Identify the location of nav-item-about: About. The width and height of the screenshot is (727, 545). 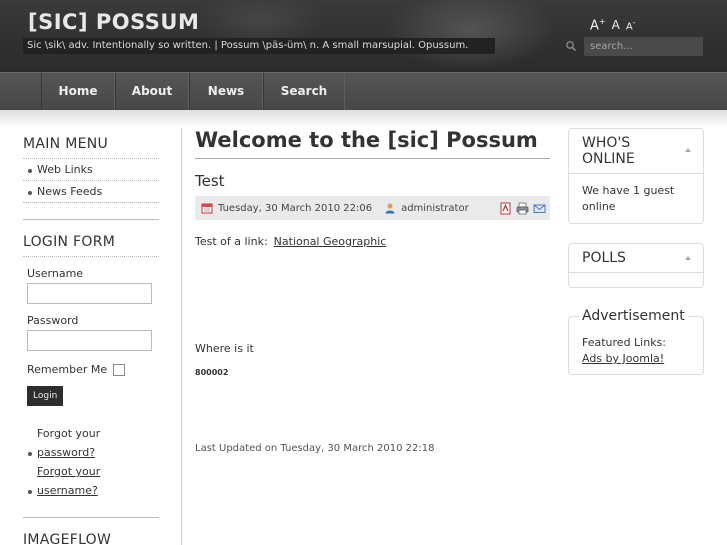
(152, 91).